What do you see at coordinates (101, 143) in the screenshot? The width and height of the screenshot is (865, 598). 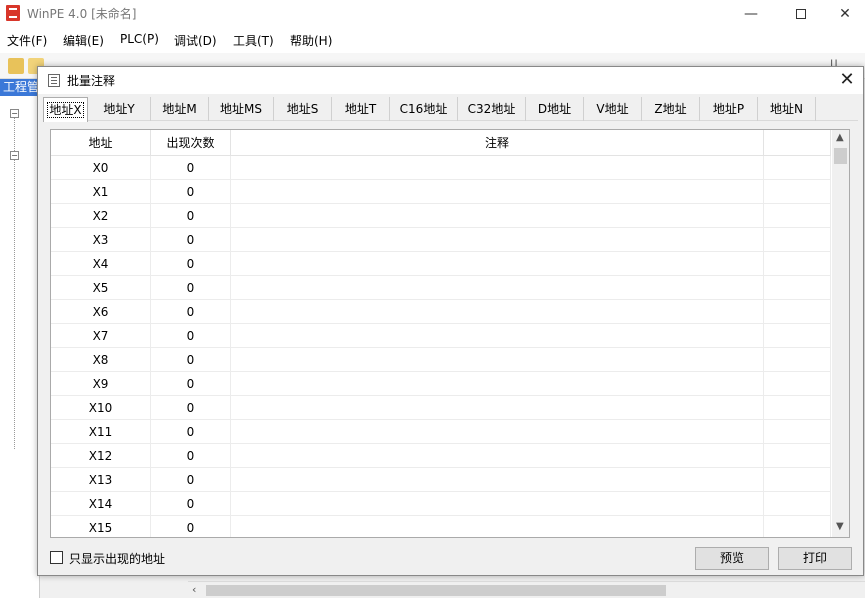 I see `column-header-address: 地址` at bounding box center [101, 143].